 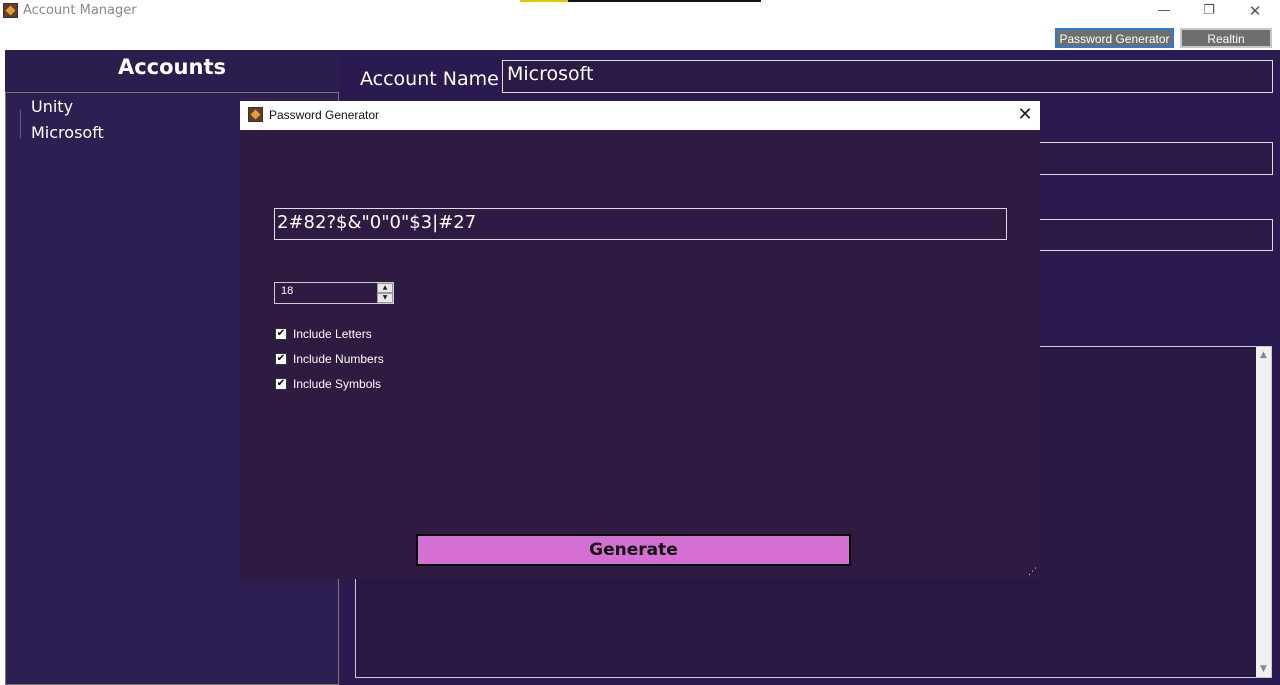 I want to click on account-name-label: Account Name, so click(x=429, y=79).